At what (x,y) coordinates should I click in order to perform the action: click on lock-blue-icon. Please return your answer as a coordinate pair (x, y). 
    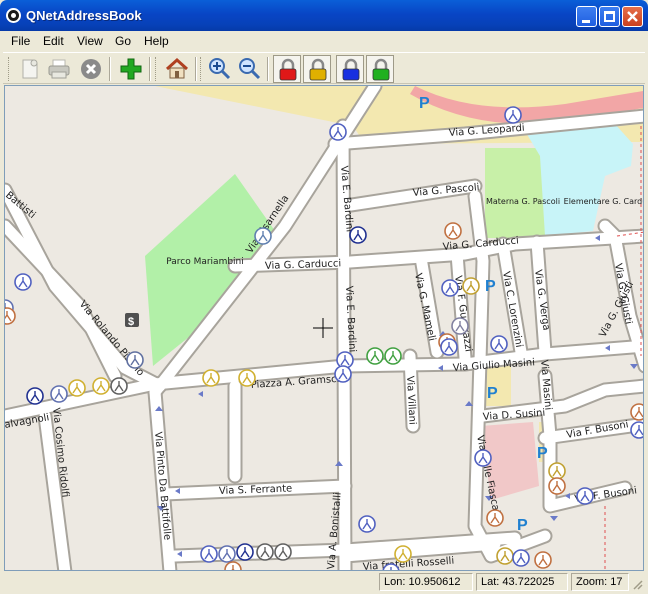
    Looking at the image, I should click on (351, 69).